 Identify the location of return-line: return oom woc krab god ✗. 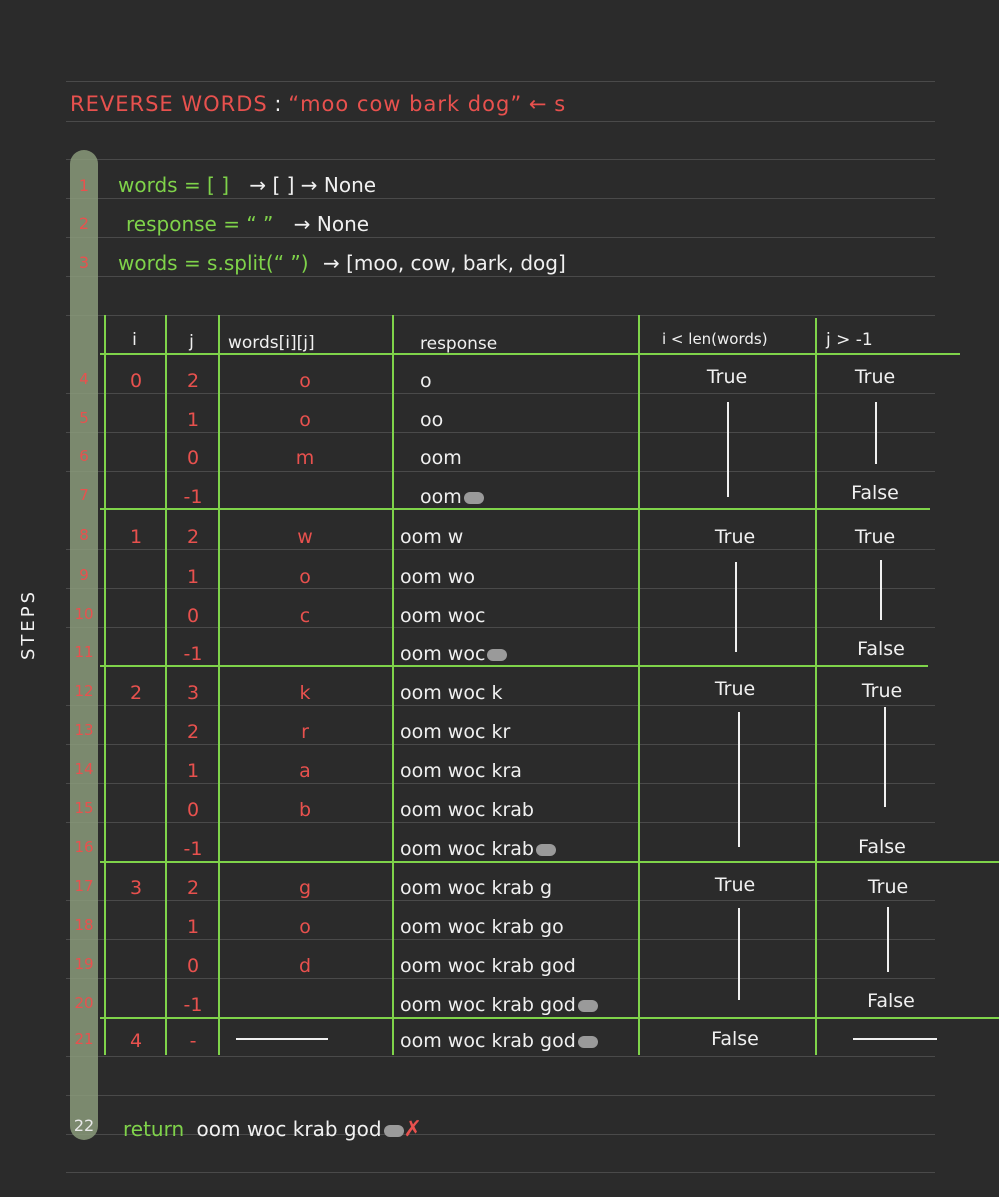
(272, 1129).